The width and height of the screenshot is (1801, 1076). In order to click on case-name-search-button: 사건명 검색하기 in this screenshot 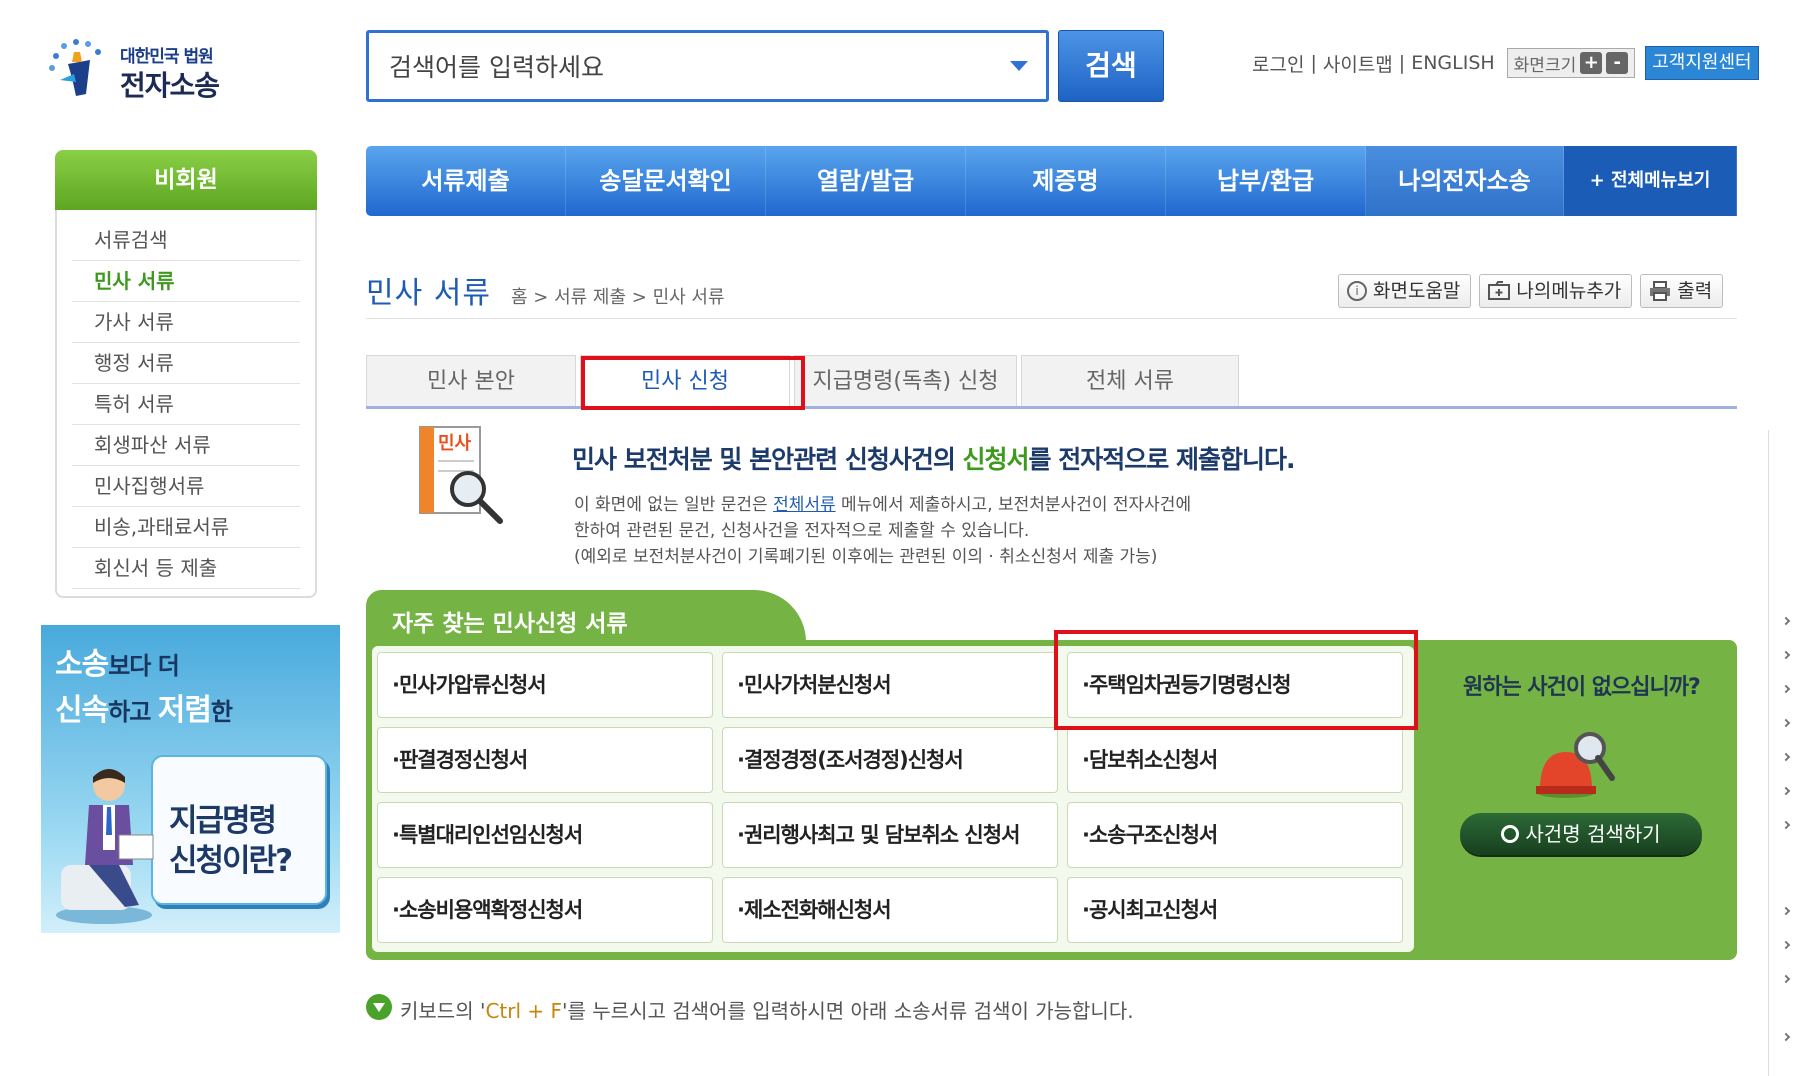, I will do `click(1581, 834)`.